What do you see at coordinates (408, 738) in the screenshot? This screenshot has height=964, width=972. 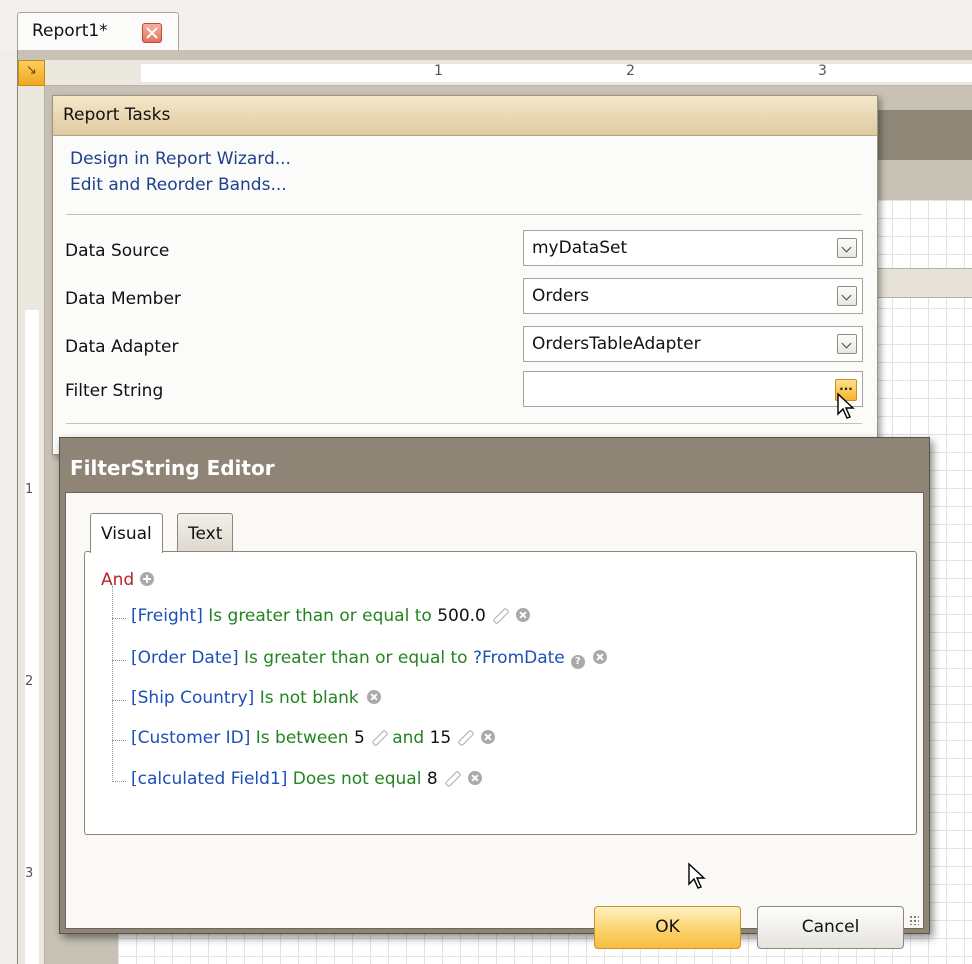 I see `between-and-label: and` at bounding box center [408, 738].